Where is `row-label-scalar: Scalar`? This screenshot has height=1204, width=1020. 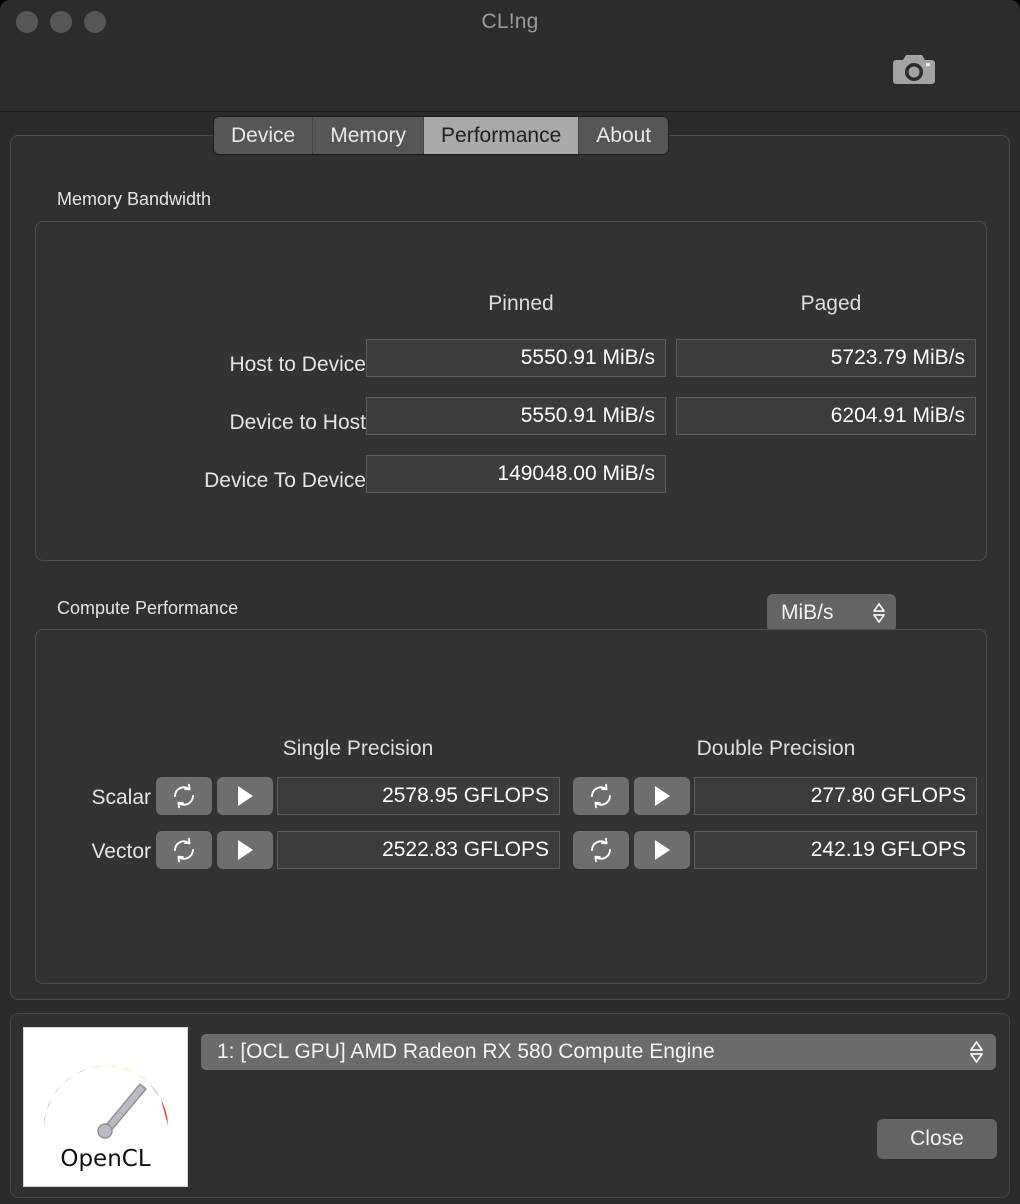 row-label-scalar: Scalar is located at coordinates (121, 797).